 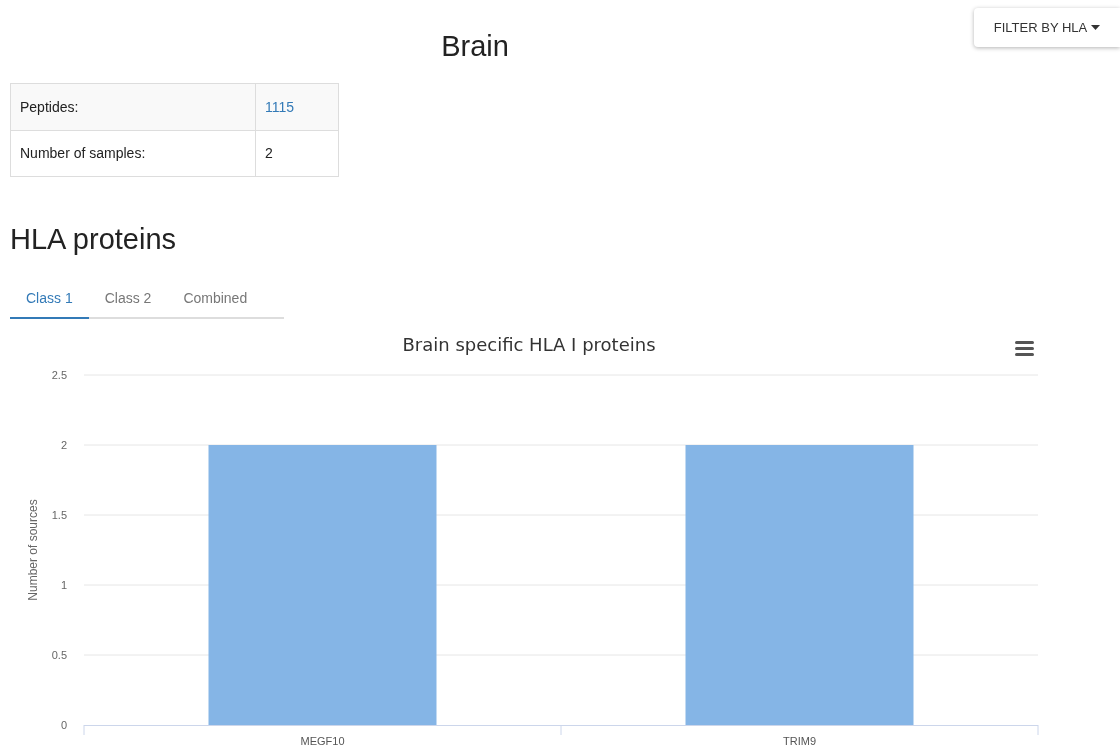 I want to click on menu-icon, so click(x=1024, y=348).